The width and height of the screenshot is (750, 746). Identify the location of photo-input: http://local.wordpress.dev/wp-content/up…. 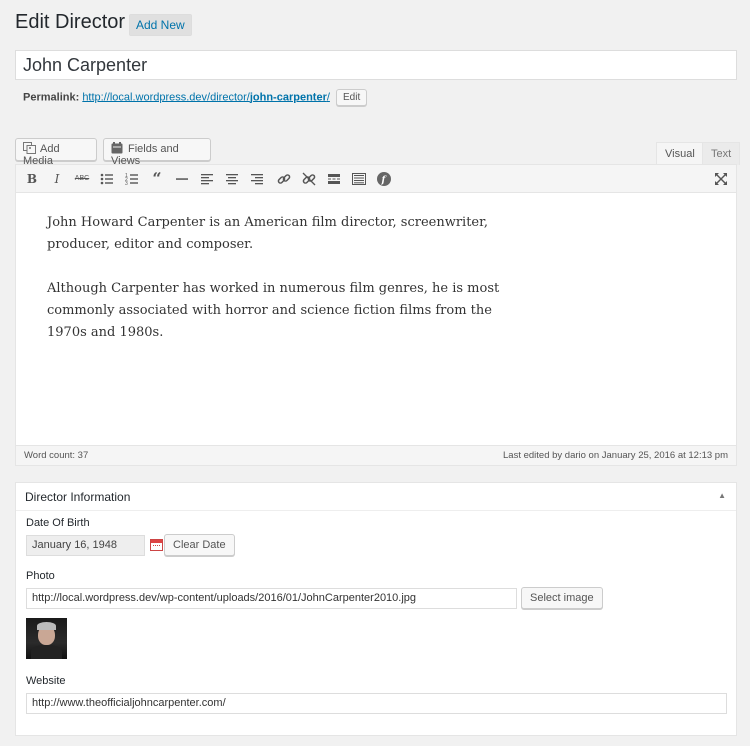
(271, 598).